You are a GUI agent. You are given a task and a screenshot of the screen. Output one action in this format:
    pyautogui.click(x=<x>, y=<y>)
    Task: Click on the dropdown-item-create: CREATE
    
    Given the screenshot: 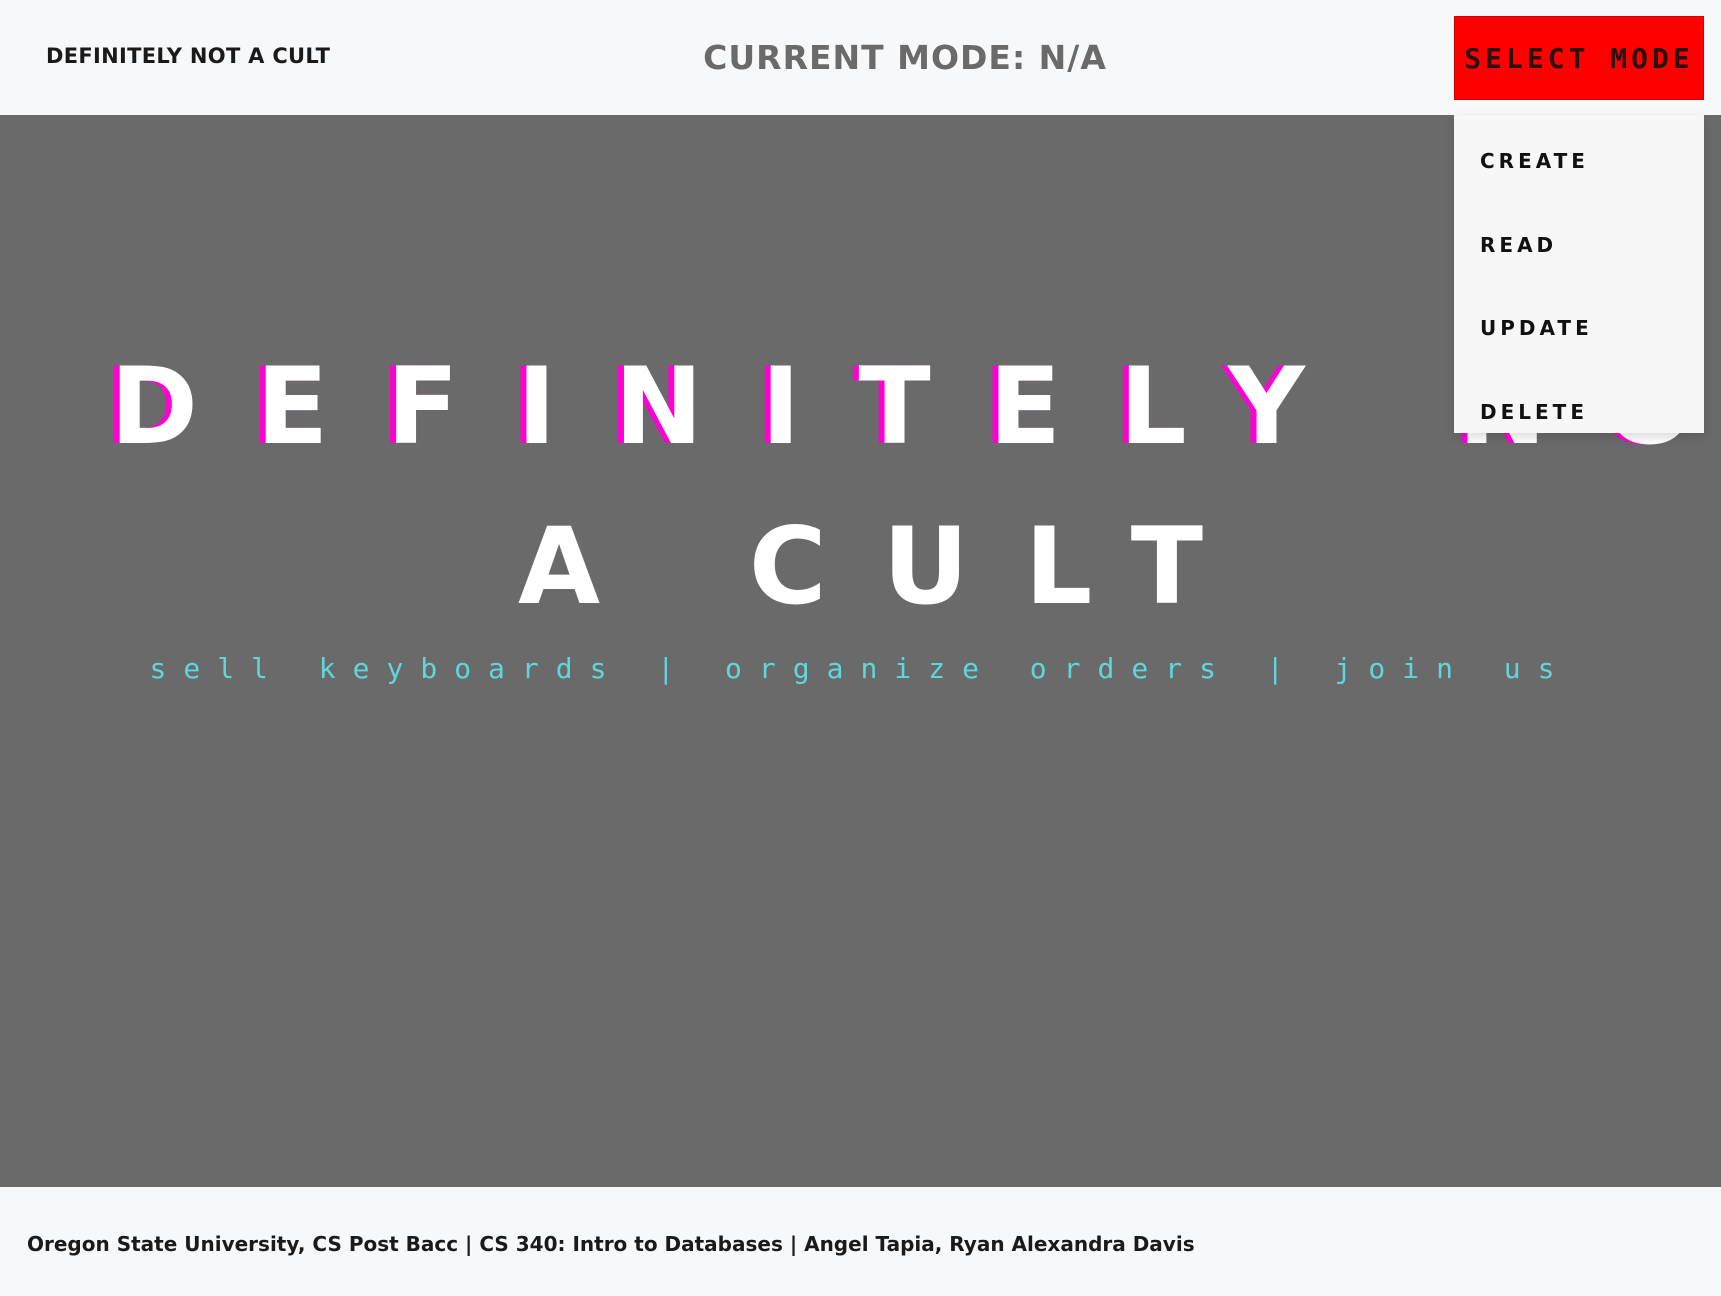 What is the action you would take?
    pyautogui.click(x=1534, y=161)
    